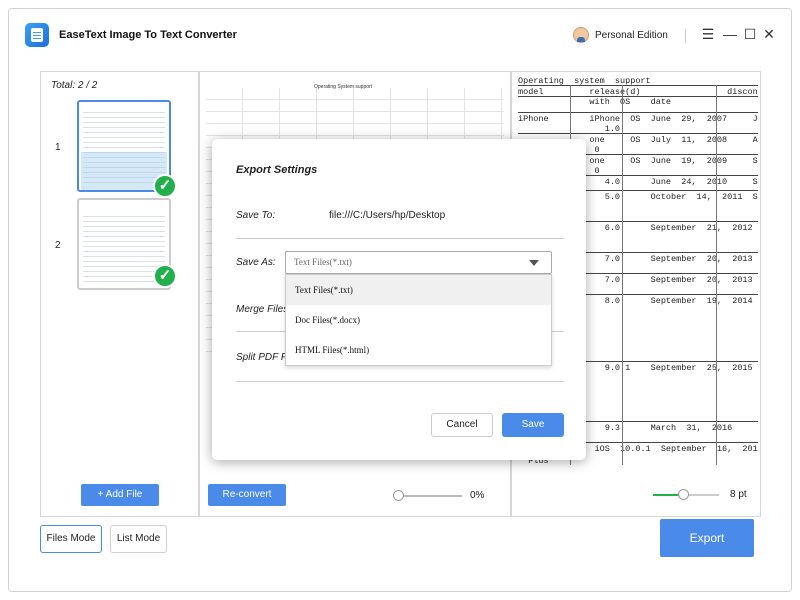 The width and height of the screenshot is (800, 600). Describe the element at coordinates (738, 494) in the screenshot. I see `font-size-value: 8 pt` at that location.